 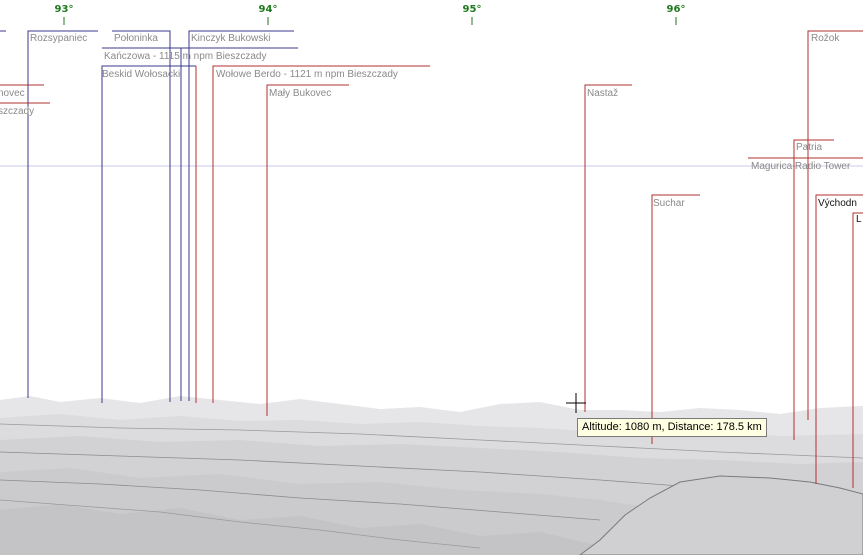 I want to click on peak-label: Rozsypaniec, so click(x=58, y=38).